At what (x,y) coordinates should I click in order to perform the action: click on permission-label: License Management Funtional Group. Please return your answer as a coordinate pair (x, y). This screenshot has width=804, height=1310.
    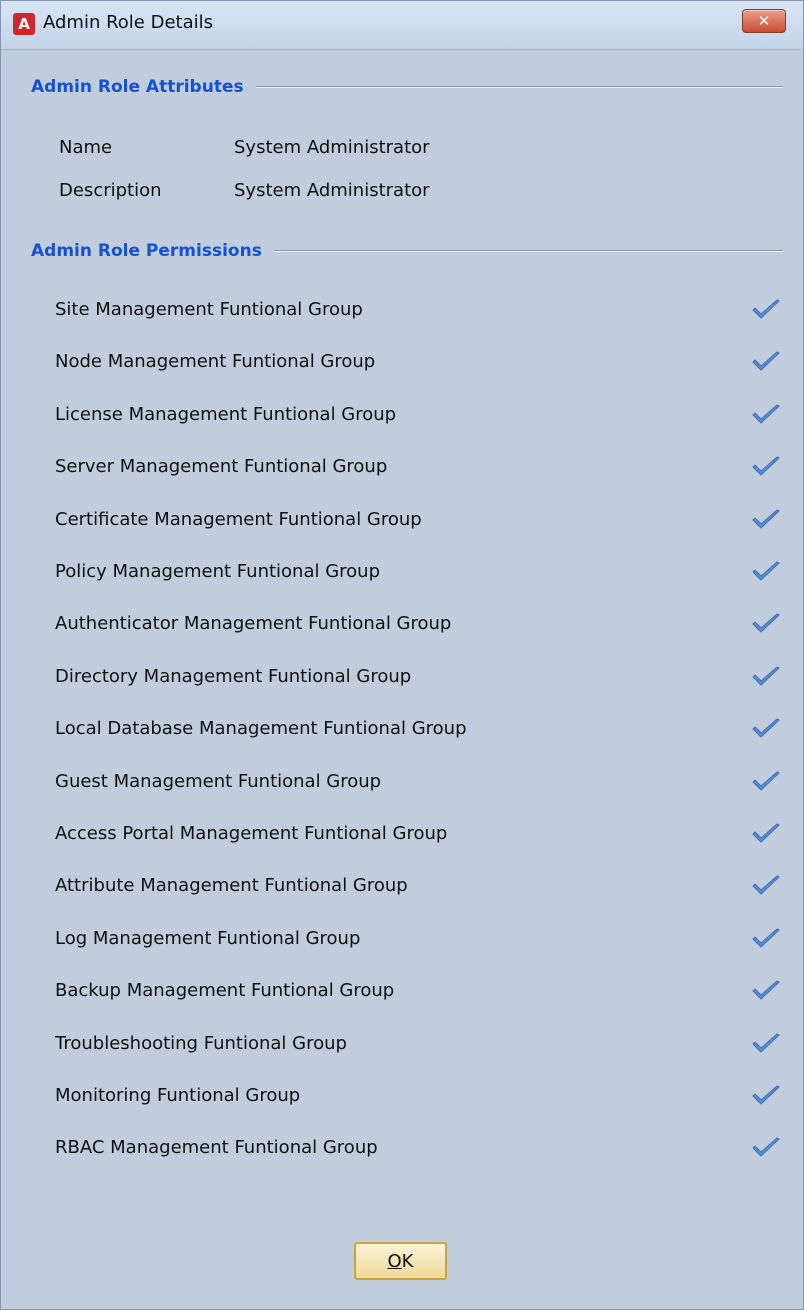
    Looking at the image, I should click on (226, 414).